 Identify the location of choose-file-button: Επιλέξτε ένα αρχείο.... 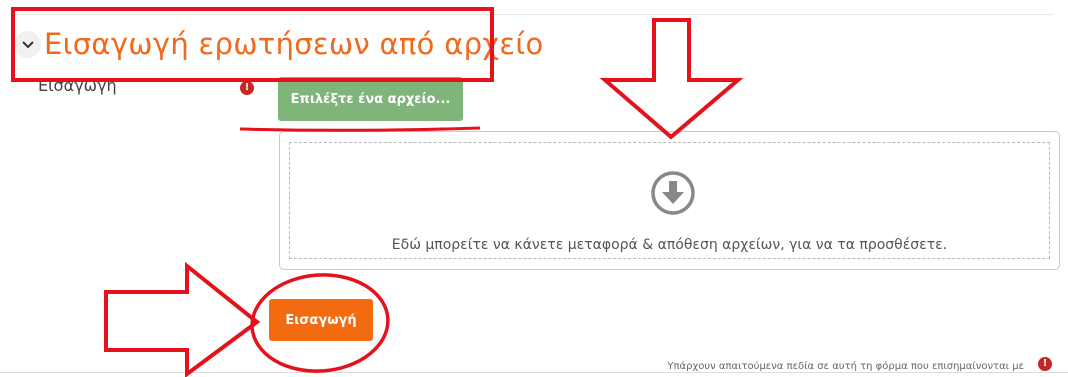
(370, 99).